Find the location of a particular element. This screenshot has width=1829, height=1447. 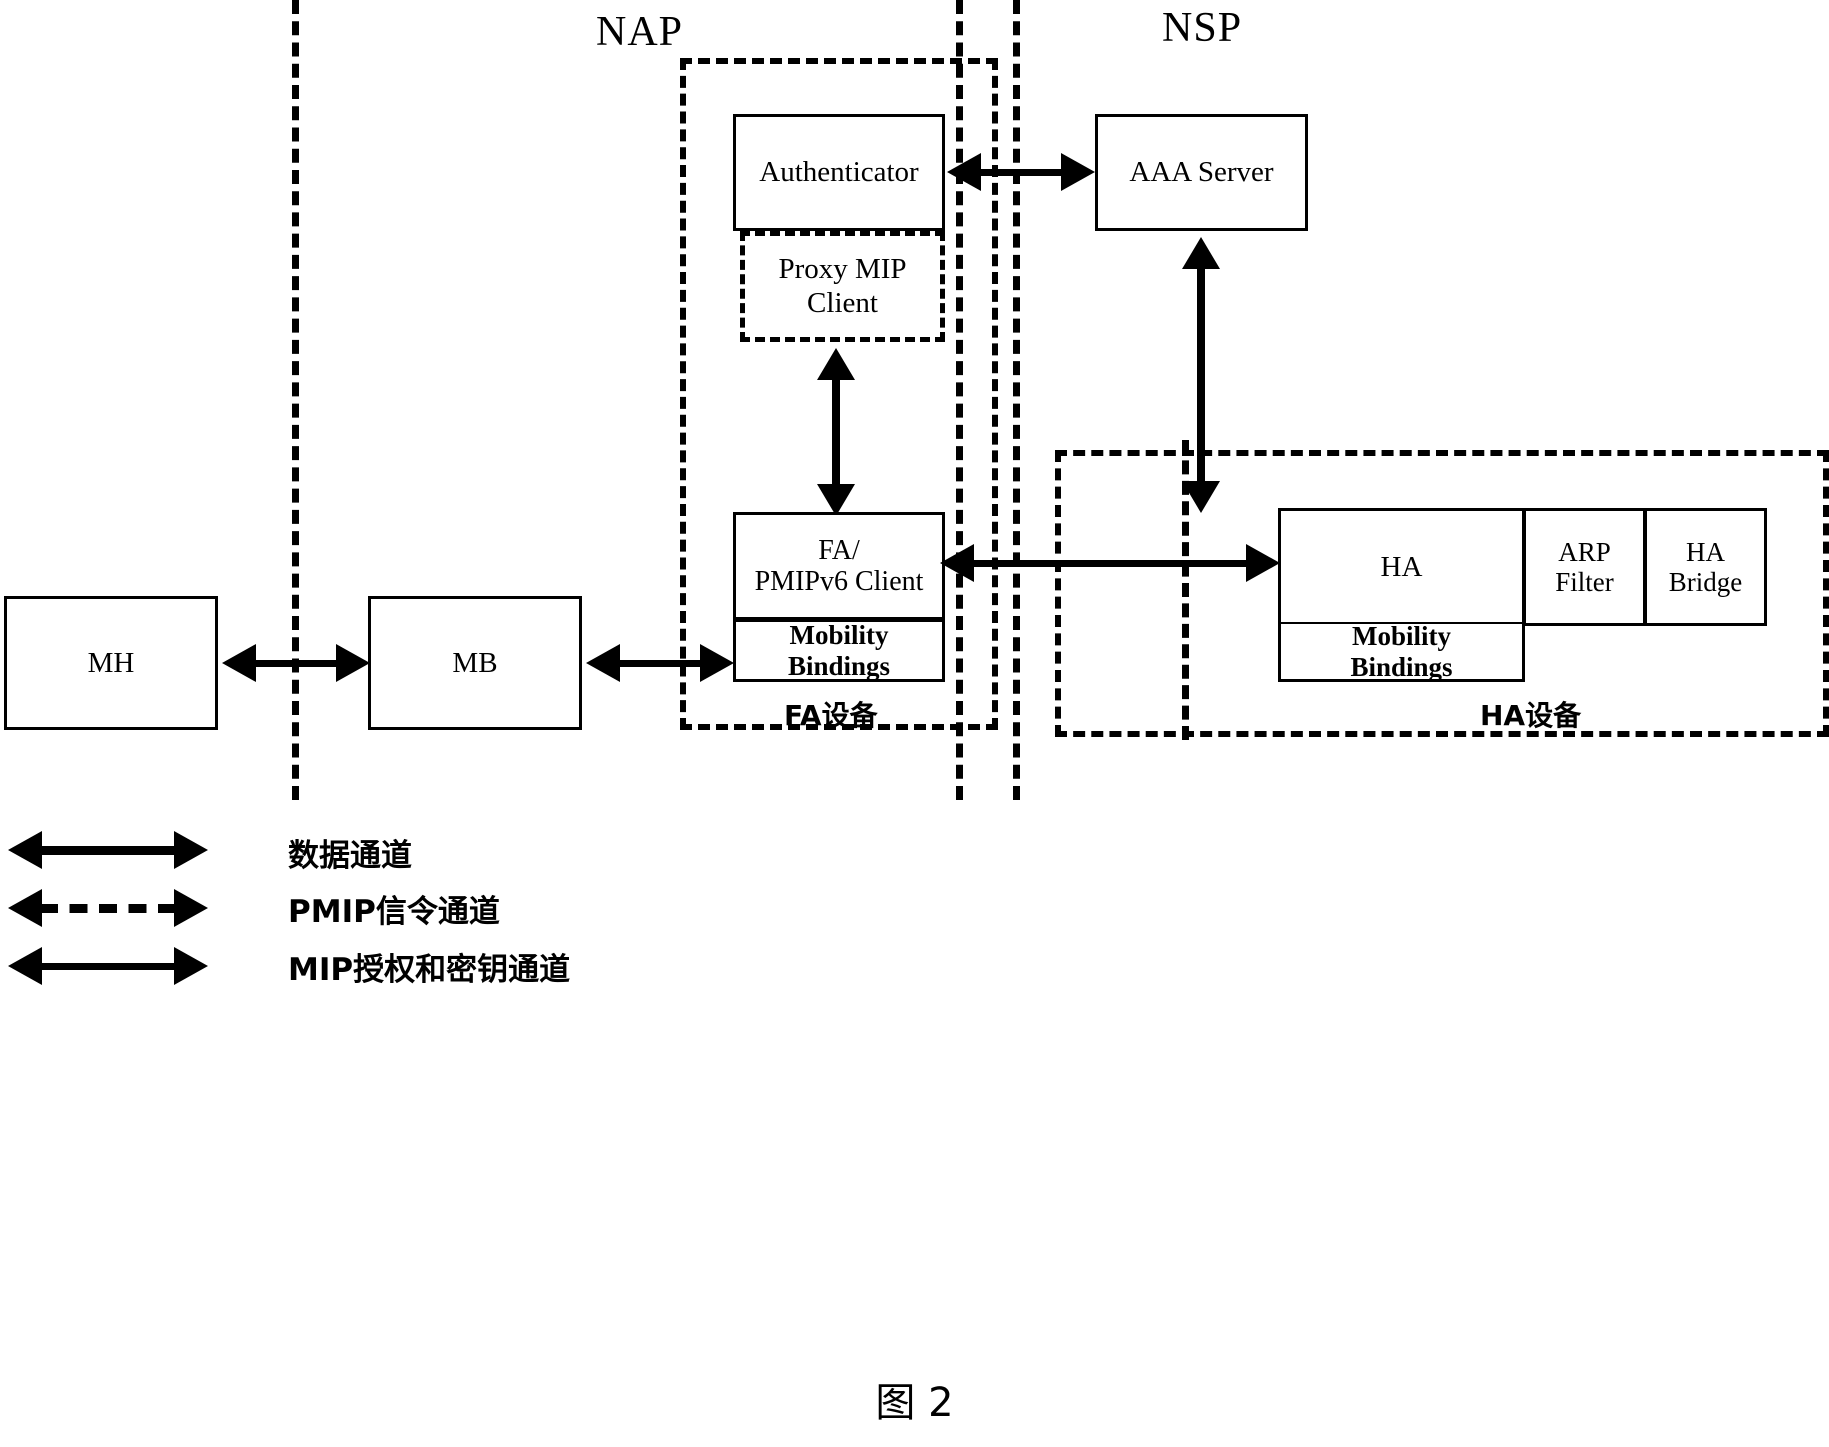

figure-caption: 图 2 is located at coordinates (914, 1403).